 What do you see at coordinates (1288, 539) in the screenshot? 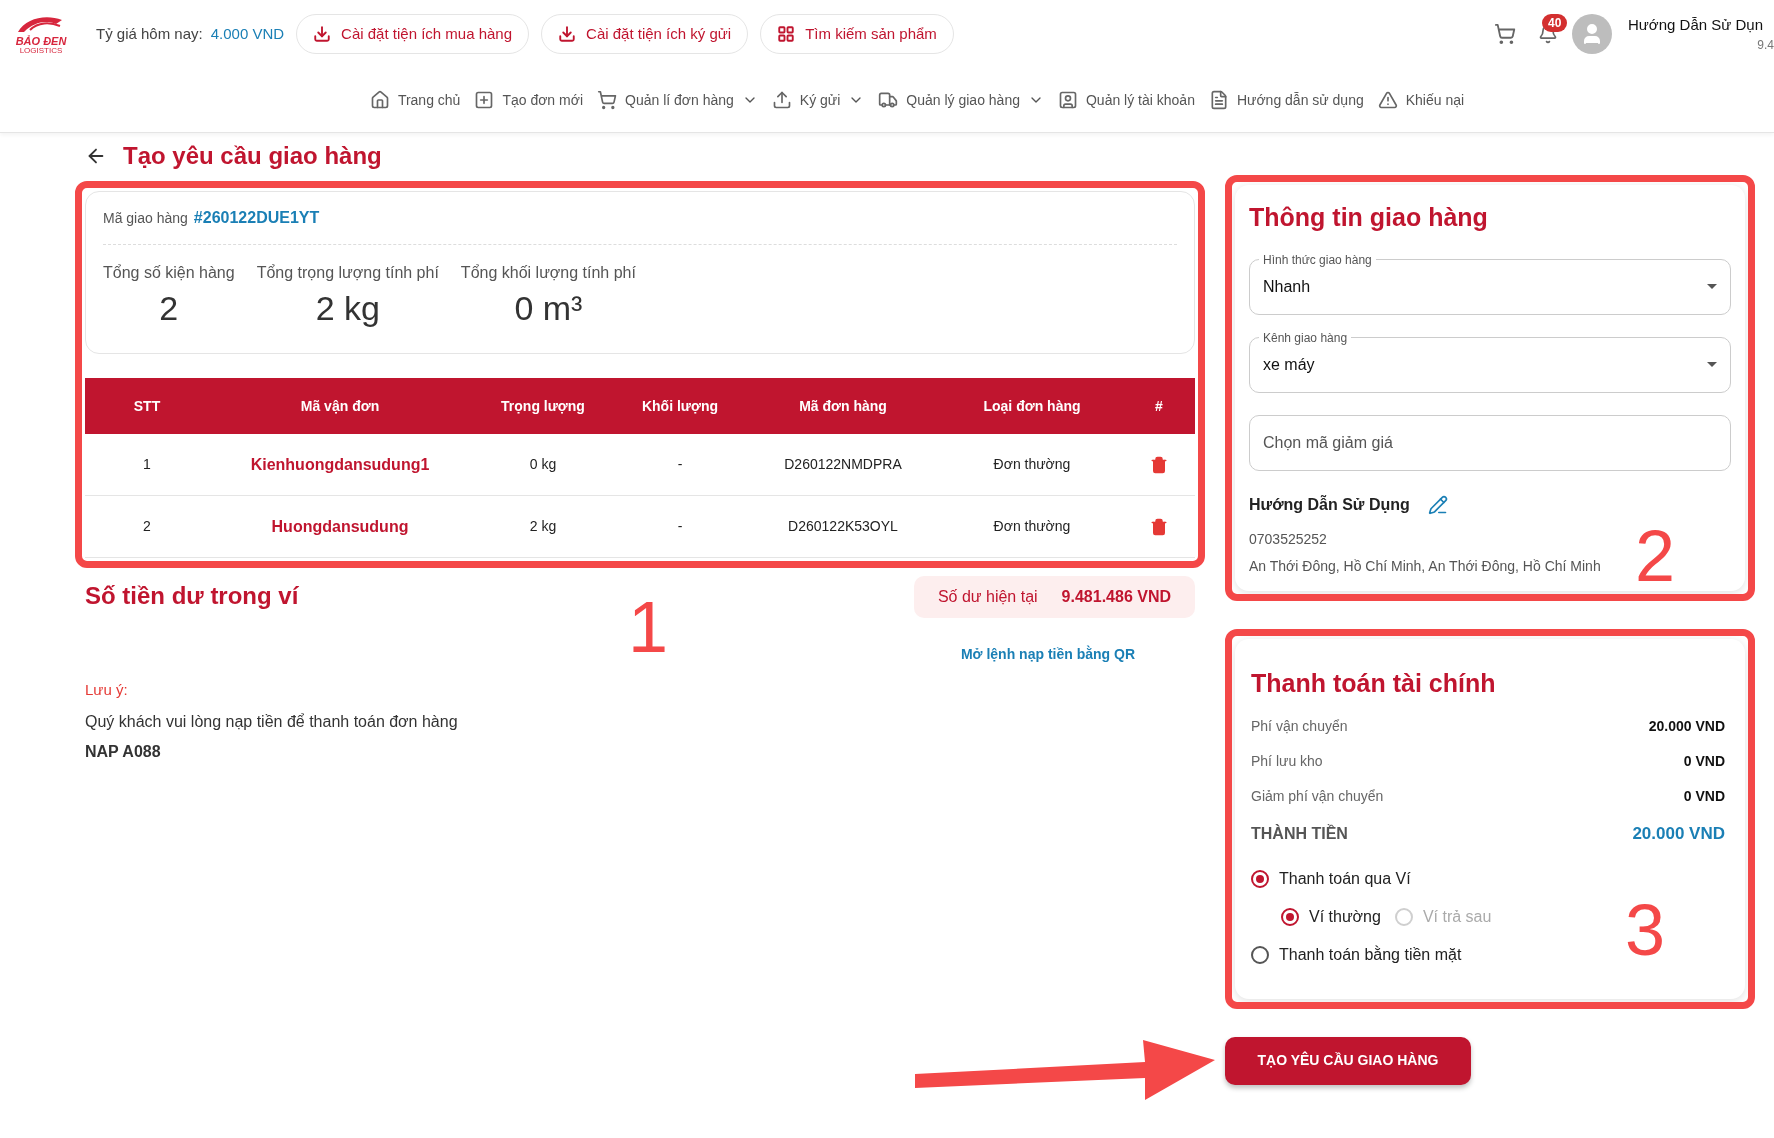
I see `recipient-phone: 0703525252` at bounding box center [1288, 539].